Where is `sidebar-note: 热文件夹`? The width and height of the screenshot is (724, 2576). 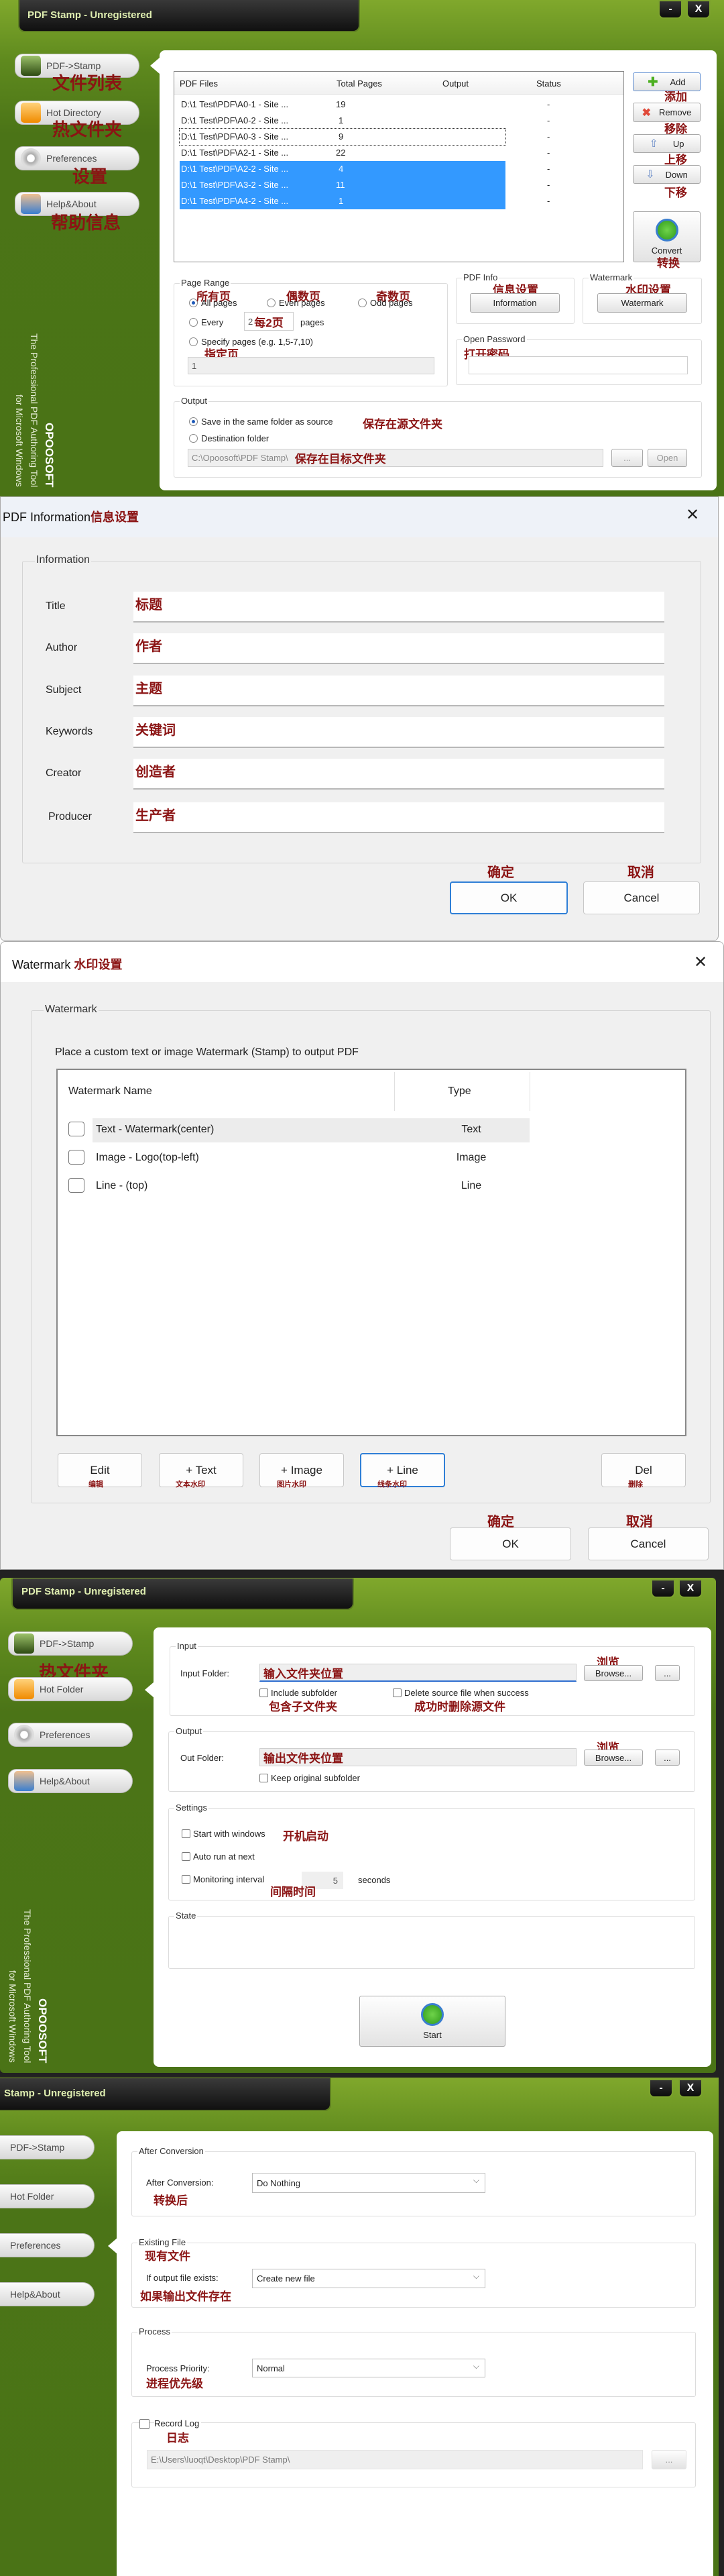
sidebar-note: 热文件夹 is located at coordinates (87, 129).